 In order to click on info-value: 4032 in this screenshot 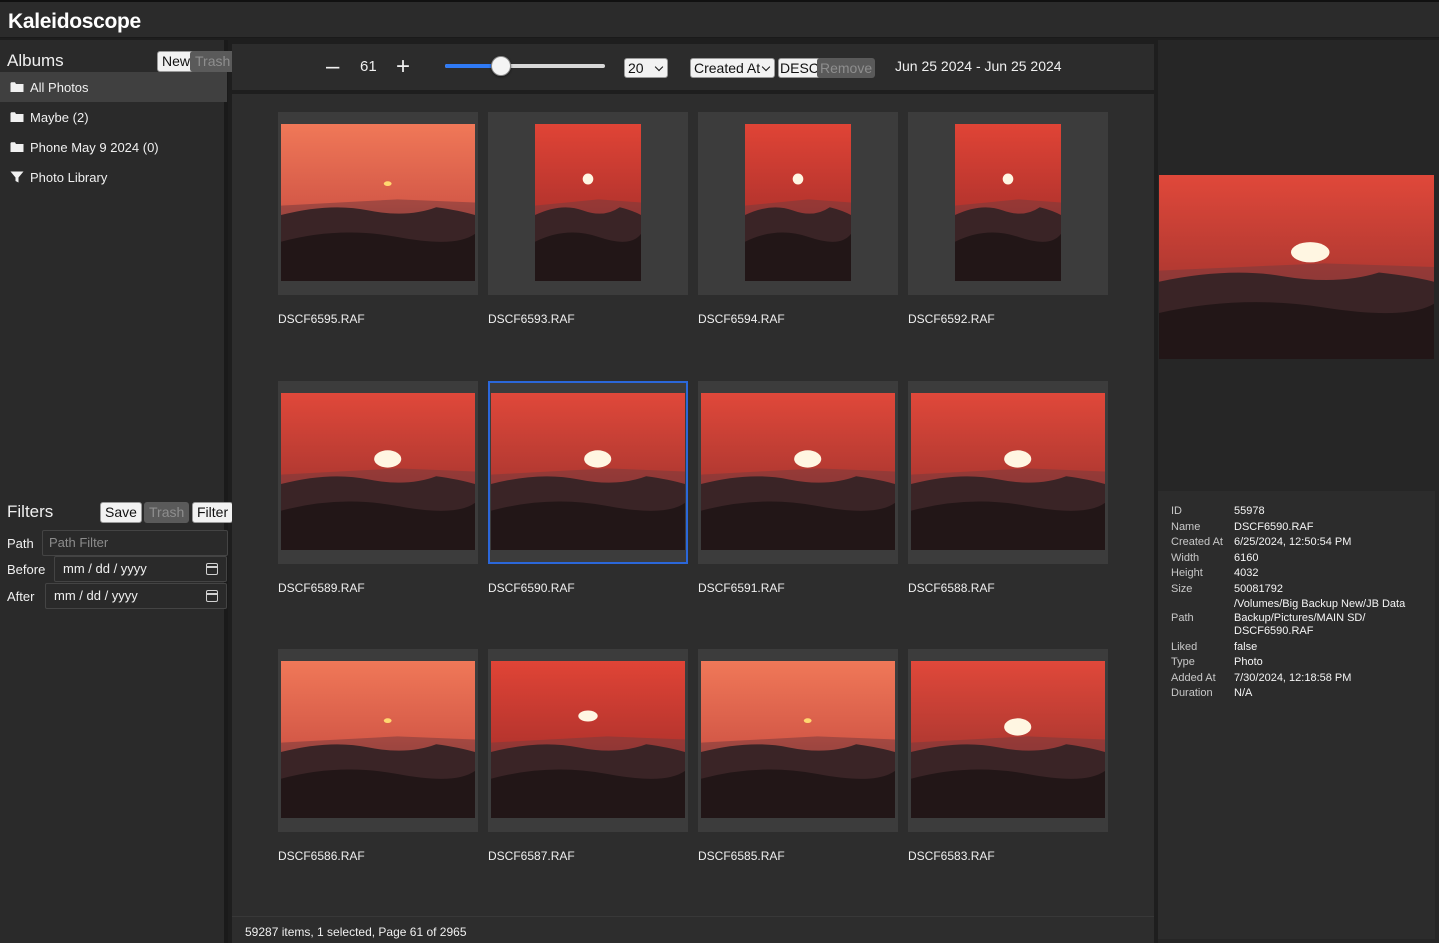, I will do `click(1246, 573)`.